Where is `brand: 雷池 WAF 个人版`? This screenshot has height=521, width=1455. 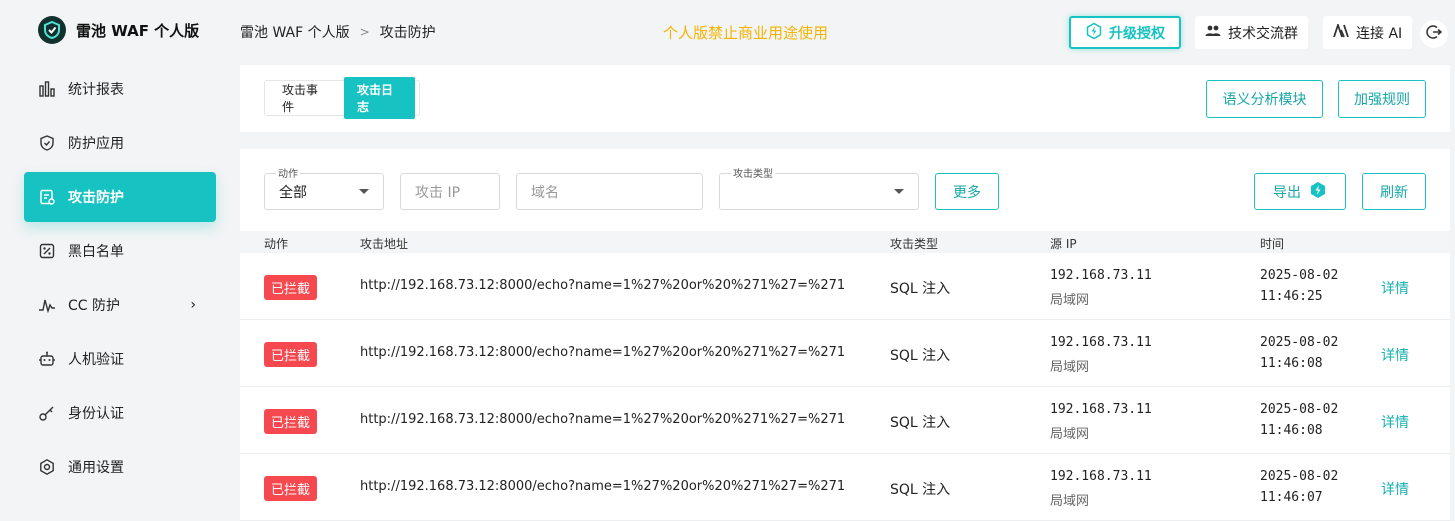 brand: 雷池 WAF 个人版 is located at coordinates (118, 30).